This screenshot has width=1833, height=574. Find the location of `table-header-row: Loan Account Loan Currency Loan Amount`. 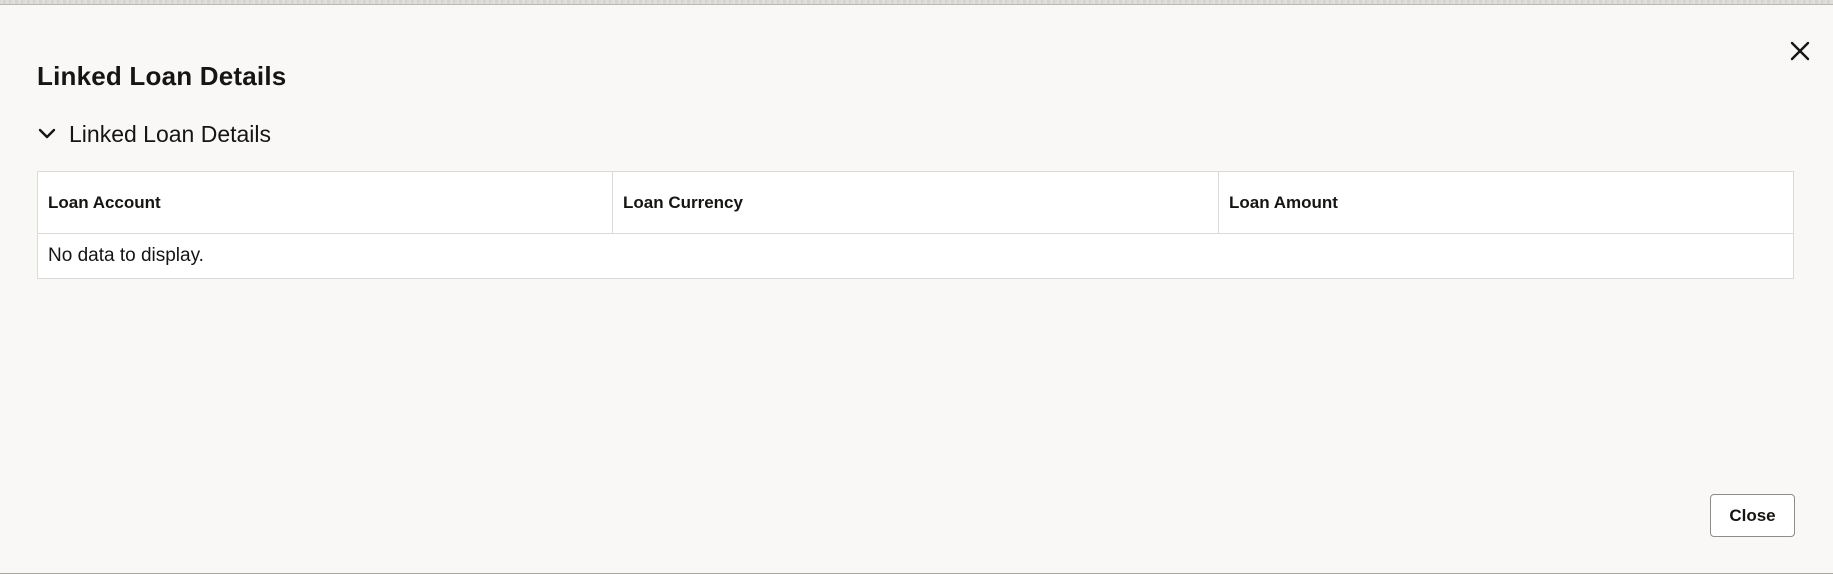

table-header-row: Loan Account Loan Currency Loan Amount is located at coordinates (915, 203).